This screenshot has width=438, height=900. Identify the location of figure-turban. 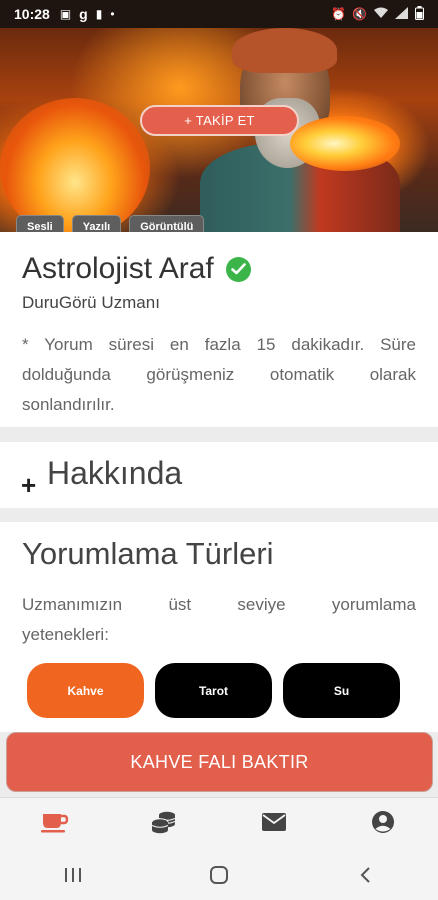
(284, 50).